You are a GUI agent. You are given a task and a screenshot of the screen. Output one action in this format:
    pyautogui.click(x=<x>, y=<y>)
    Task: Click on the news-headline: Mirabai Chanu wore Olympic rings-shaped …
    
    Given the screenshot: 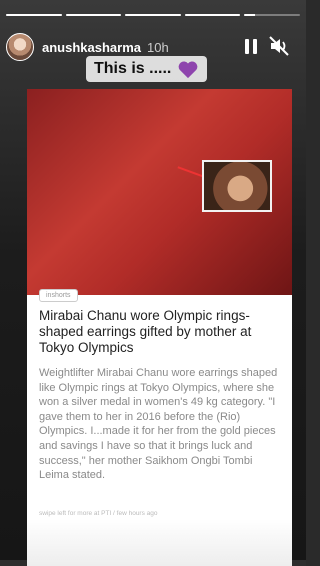 What is the action you would take?
    pyautogui.click(x=145, y=331)
    